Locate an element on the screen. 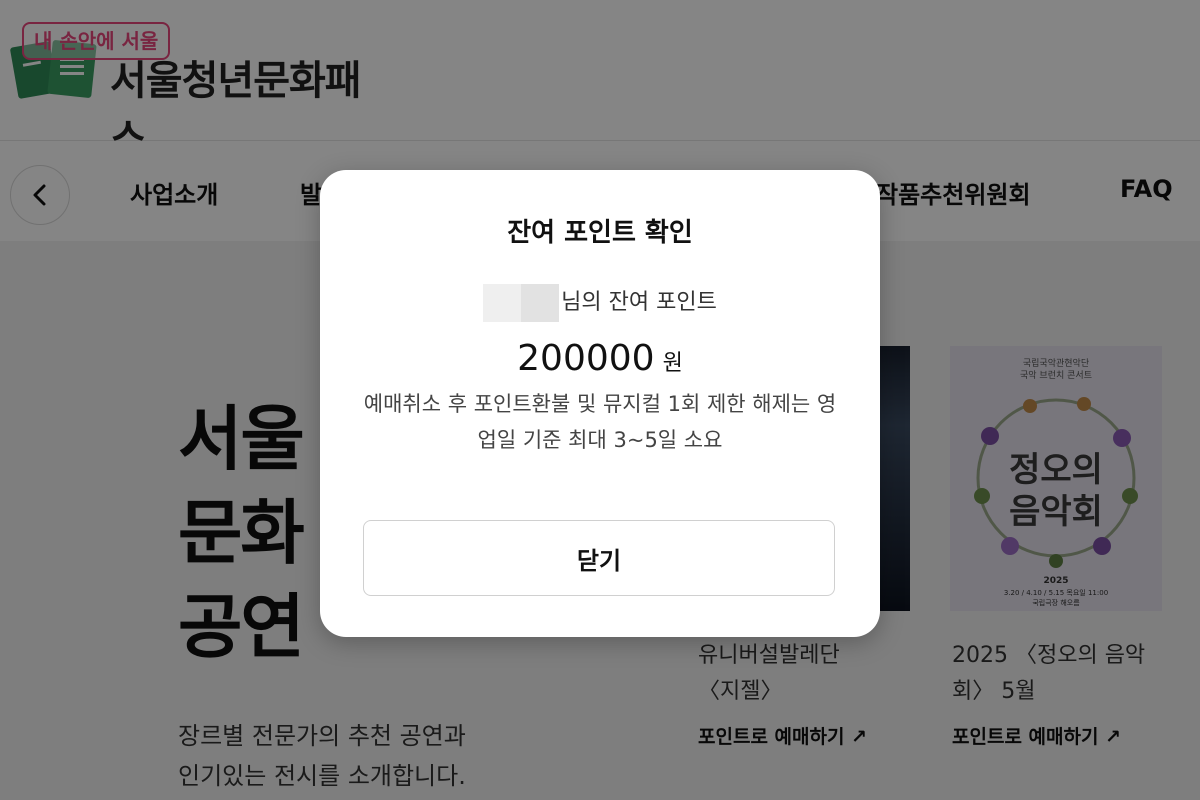 Image resolution: width=1200 pixels, height=800 pixels. masked-user-name is located at coordinates (521, 303).